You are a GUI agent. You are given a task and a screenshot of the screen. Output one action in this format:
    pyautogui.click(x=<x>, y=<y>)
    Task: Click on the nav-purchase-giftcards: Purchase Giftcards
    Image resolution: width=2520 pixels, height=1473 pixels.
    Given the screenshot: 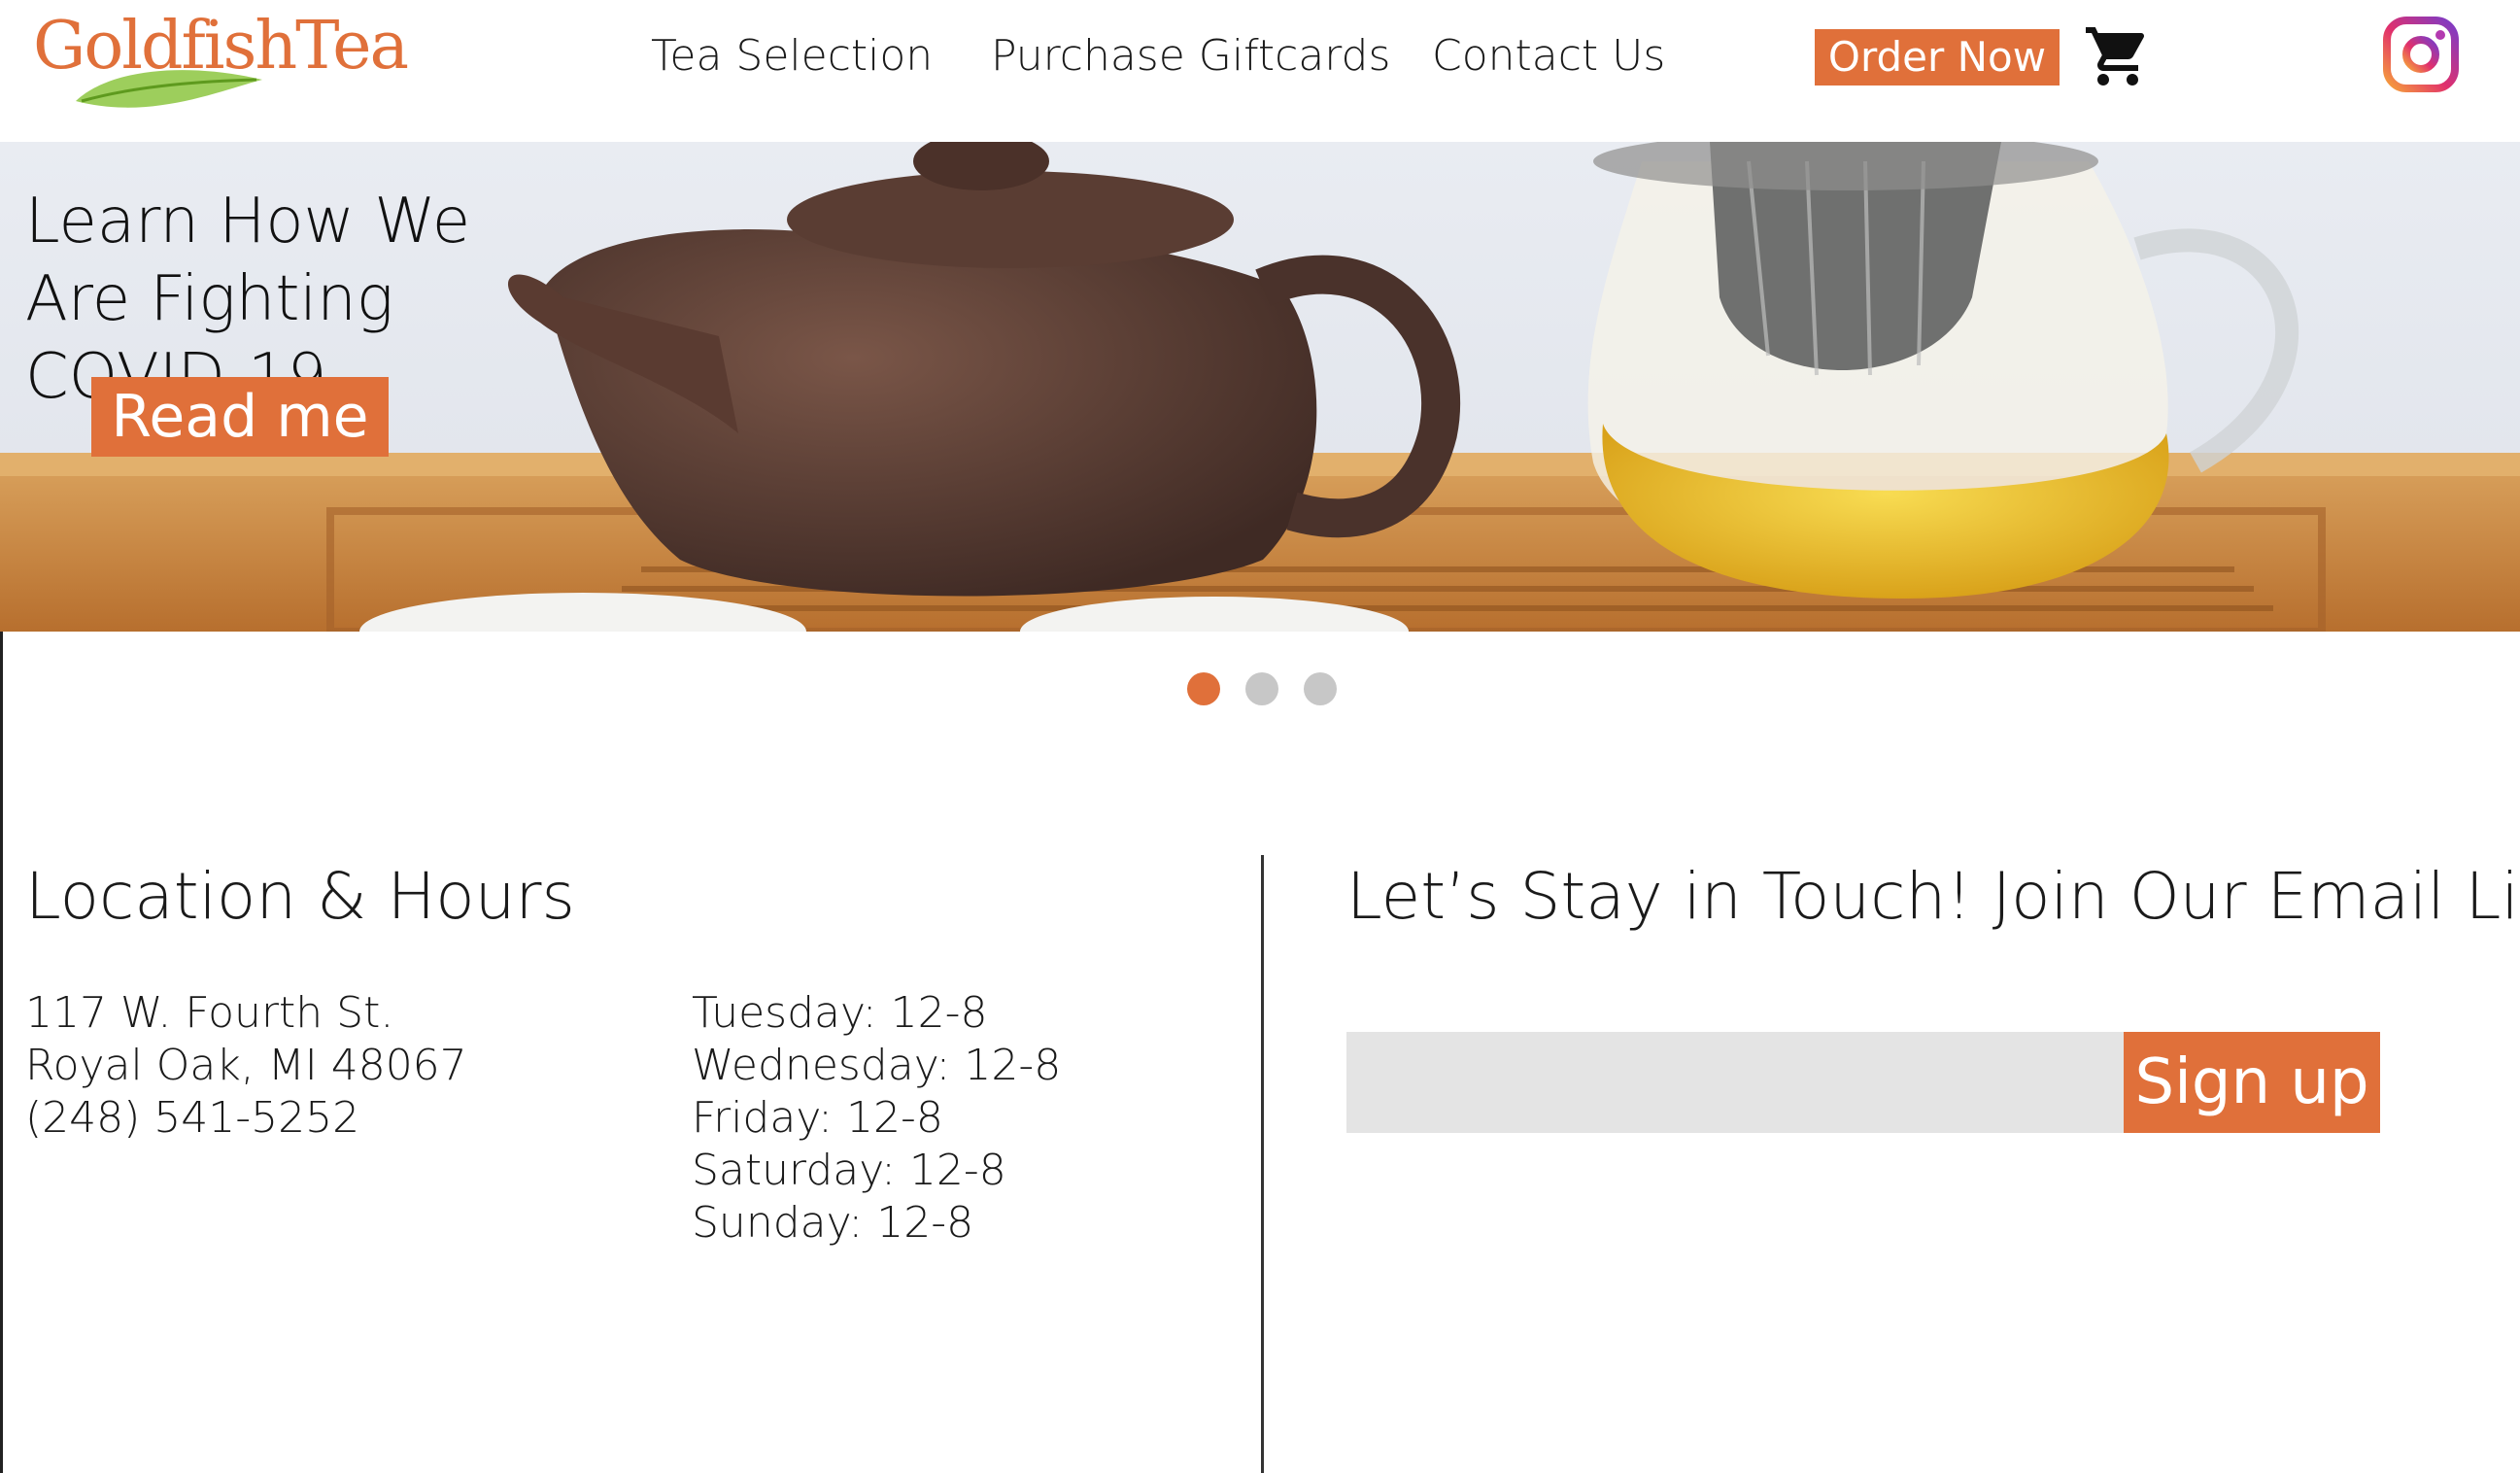 What is the action you would take?
    pyautogui.click(x=1190, y=56)
    